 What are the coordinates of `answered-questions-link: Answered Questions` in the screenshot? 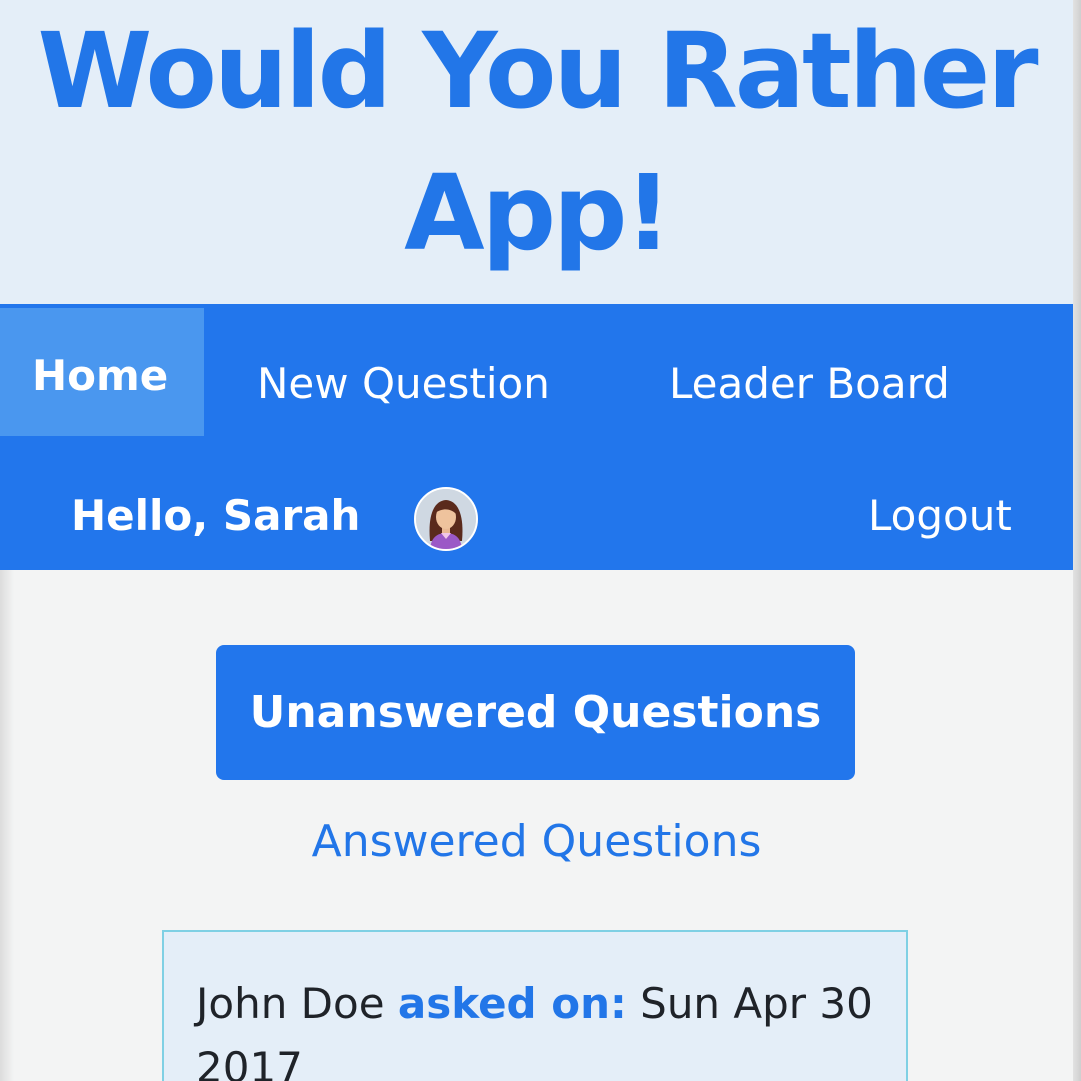 It's located at (536, 842).